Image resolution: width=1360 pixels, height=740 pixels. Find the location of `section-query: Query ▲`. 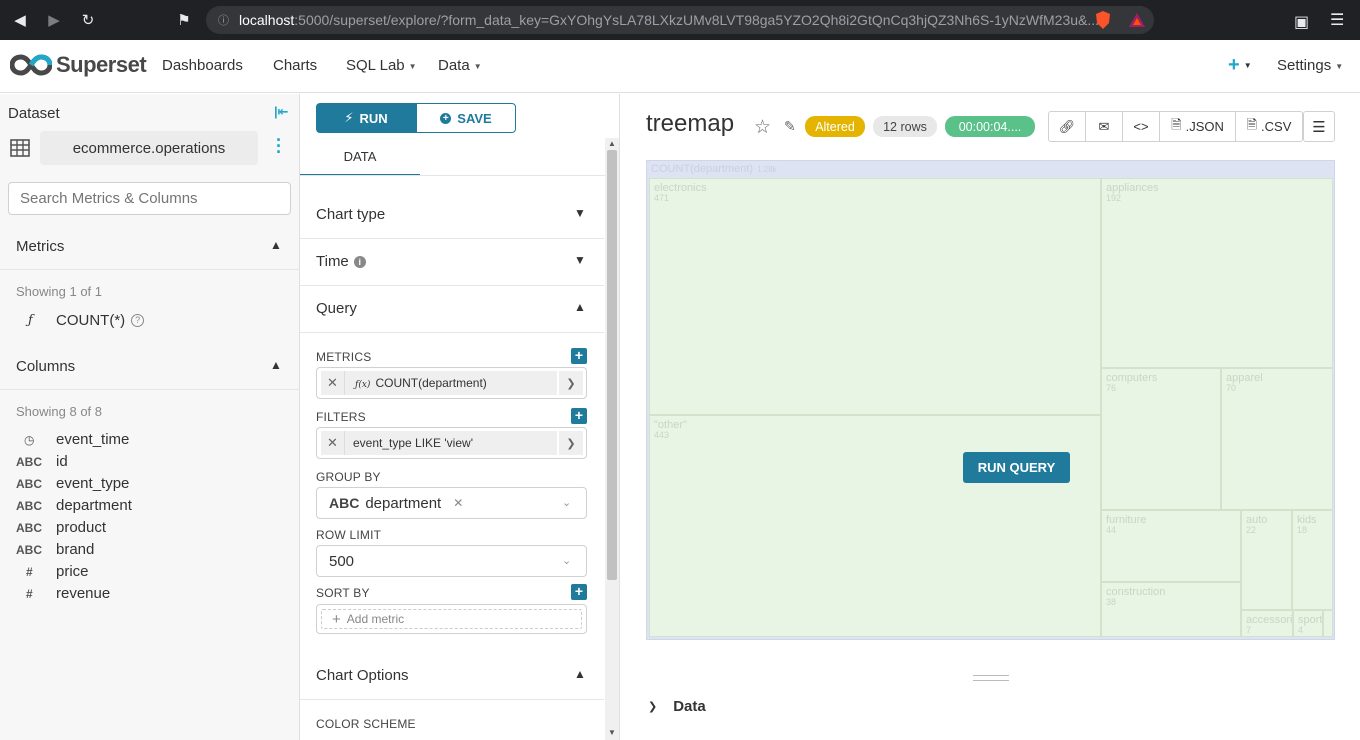

section-query: Query ▲ is located at coordinates (452, 309).